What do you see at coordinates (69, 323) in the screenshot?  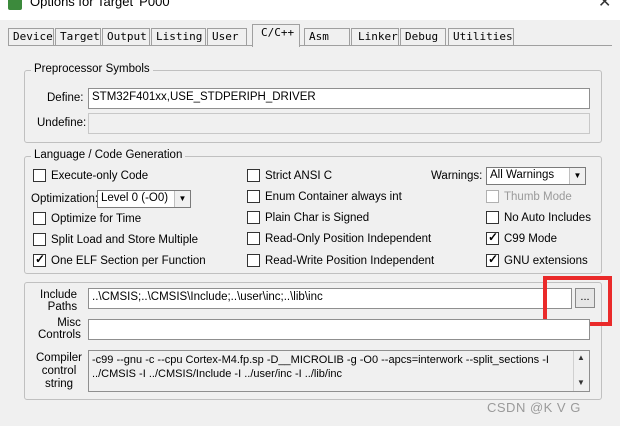 I see `misc-label-line-1: Misc` at bounding box center [69, 323].